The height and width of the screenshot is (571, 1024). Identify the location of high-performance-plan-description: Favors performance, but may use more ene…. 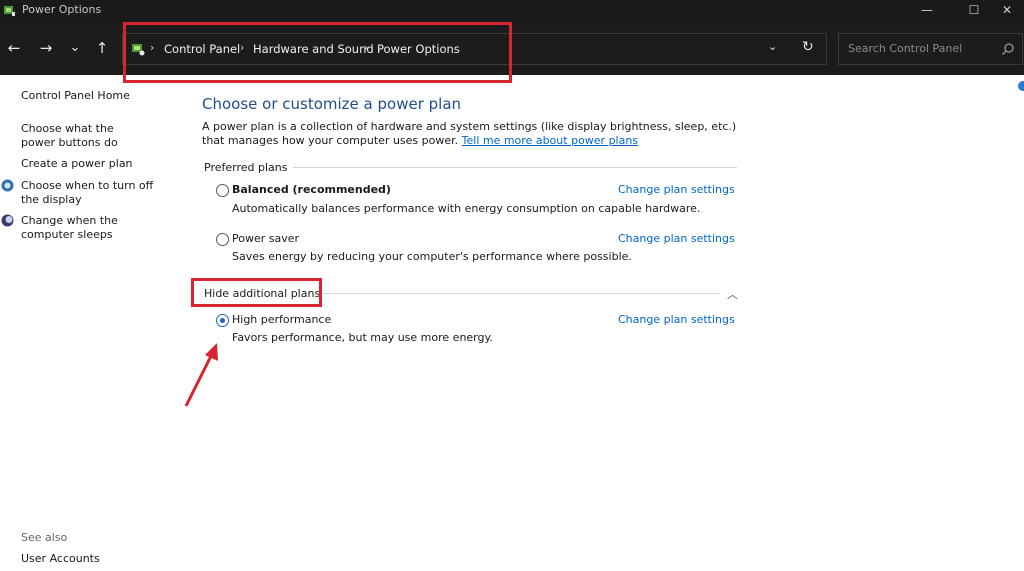
(362, 337).